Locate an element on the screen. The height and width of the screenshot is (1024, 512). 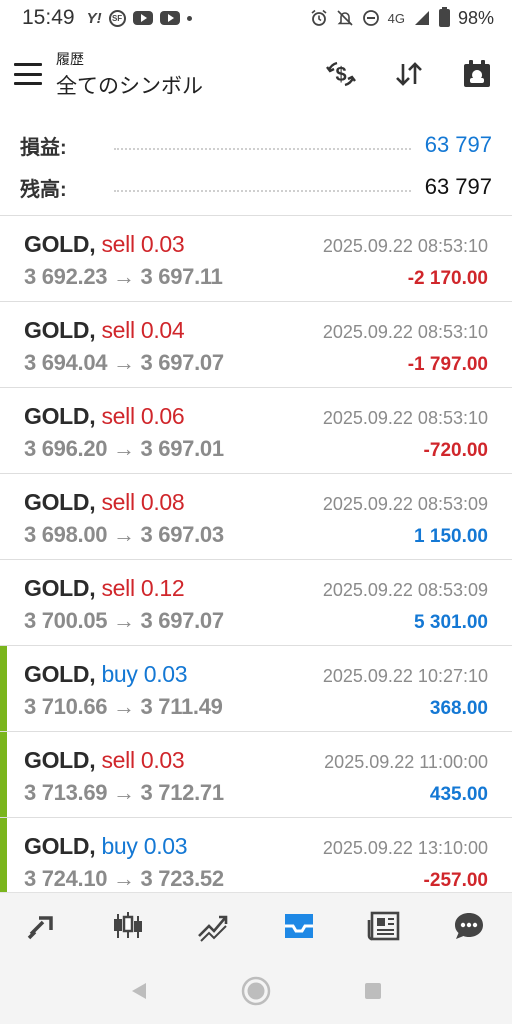
account-summary: 損益: 63 797 残高: 63 797 is located at coordinates (256, 166).